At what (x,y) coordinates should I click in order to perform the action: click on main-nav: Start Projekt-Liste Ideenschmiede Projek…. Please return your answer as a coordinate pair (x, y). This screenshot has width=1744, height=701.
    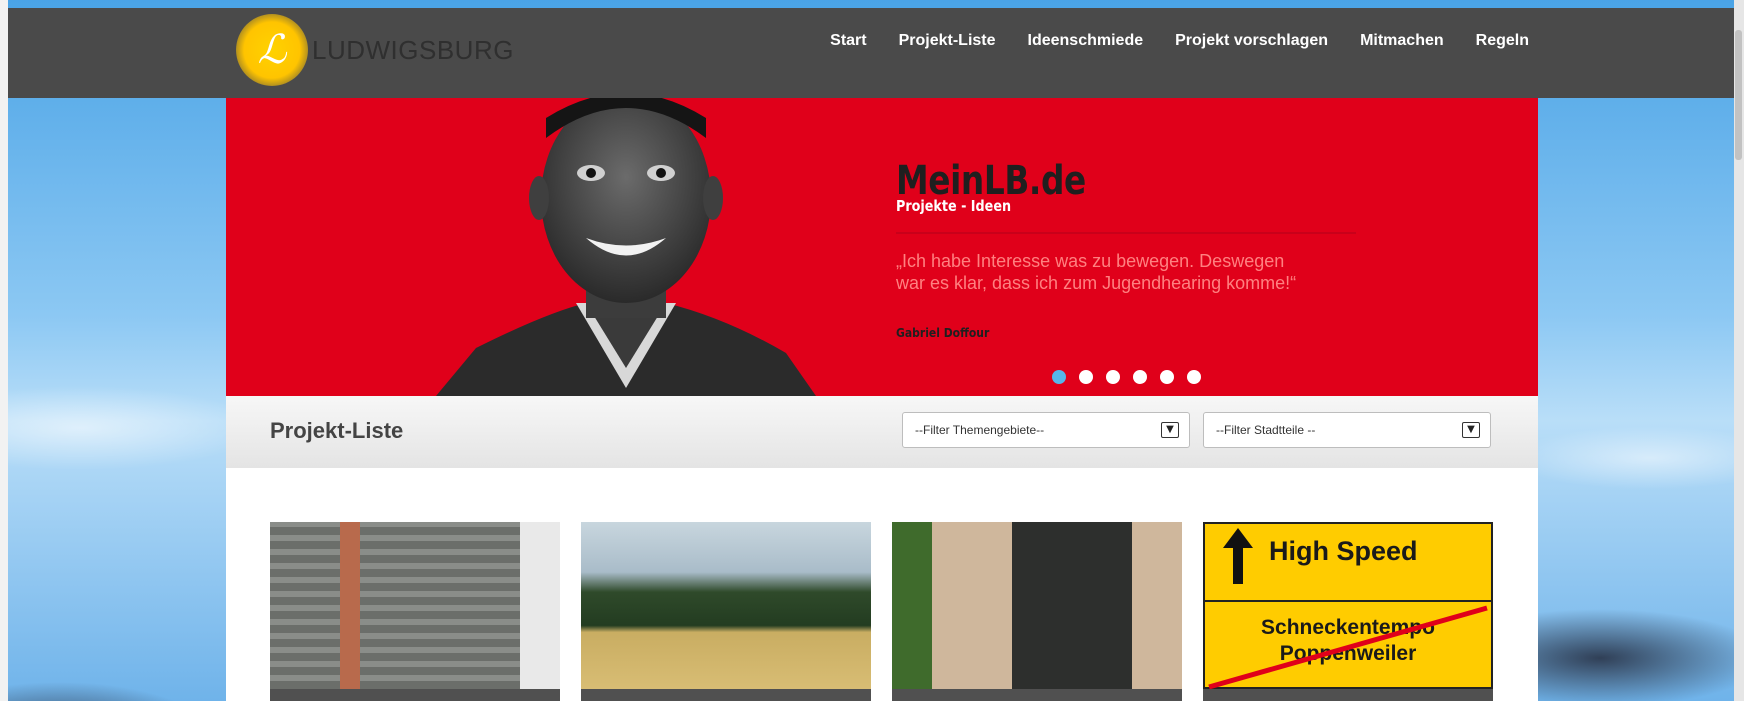
    Looking at the image, I should click on (1179, 41).